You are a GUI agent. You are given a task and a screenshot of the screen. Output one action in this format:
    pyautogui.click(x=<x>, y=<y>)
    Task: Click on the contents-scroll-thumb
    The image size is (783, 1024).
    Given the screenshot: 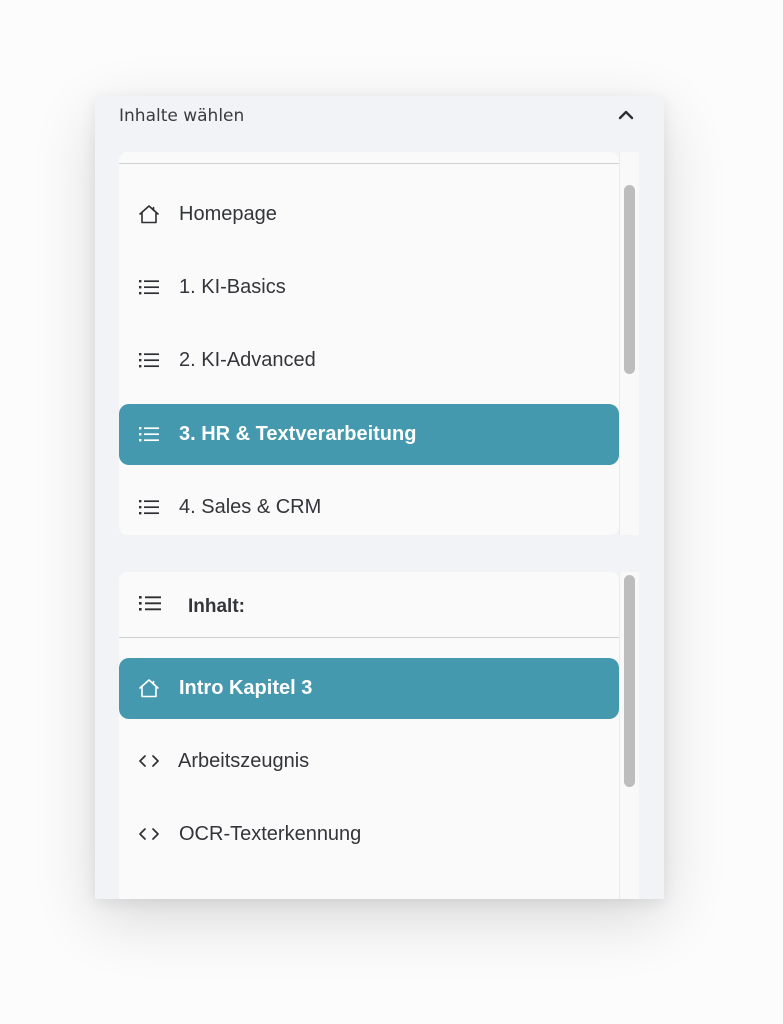 What is the action you would take?
    pyautogui.click(x=629, y=681)
    